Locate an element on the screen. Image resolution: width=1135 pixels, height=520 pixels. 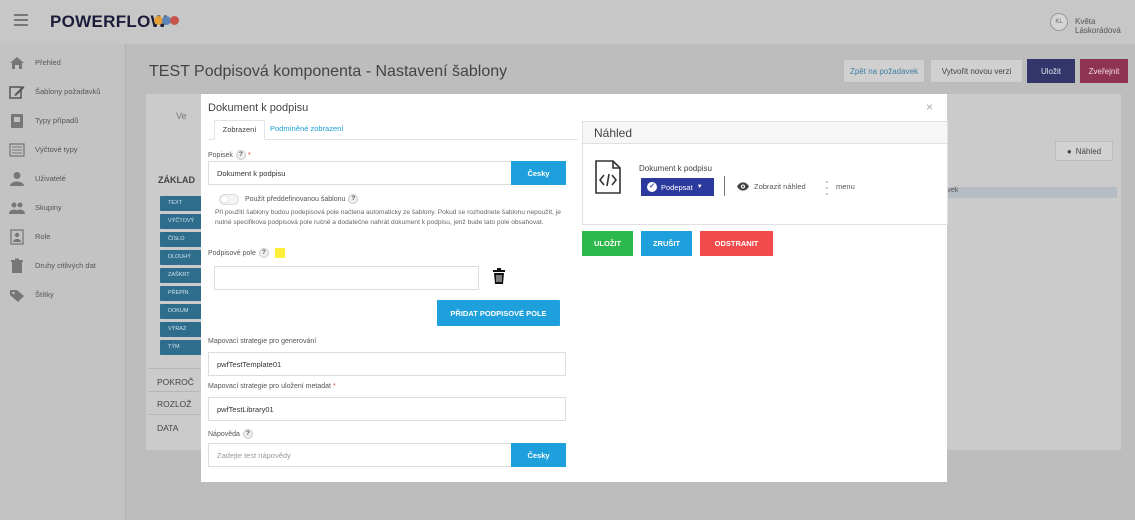
preview-document-name: Dokument k podpisu is located at coordinates (675, 168).